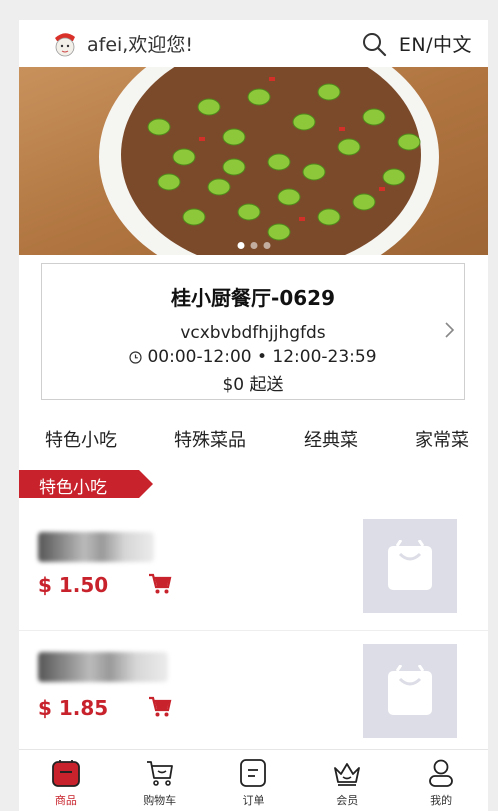  What do you see at coordinates (159, 773) in the screenshot?
I see `cart-icon` at bounding box center [159, 773].